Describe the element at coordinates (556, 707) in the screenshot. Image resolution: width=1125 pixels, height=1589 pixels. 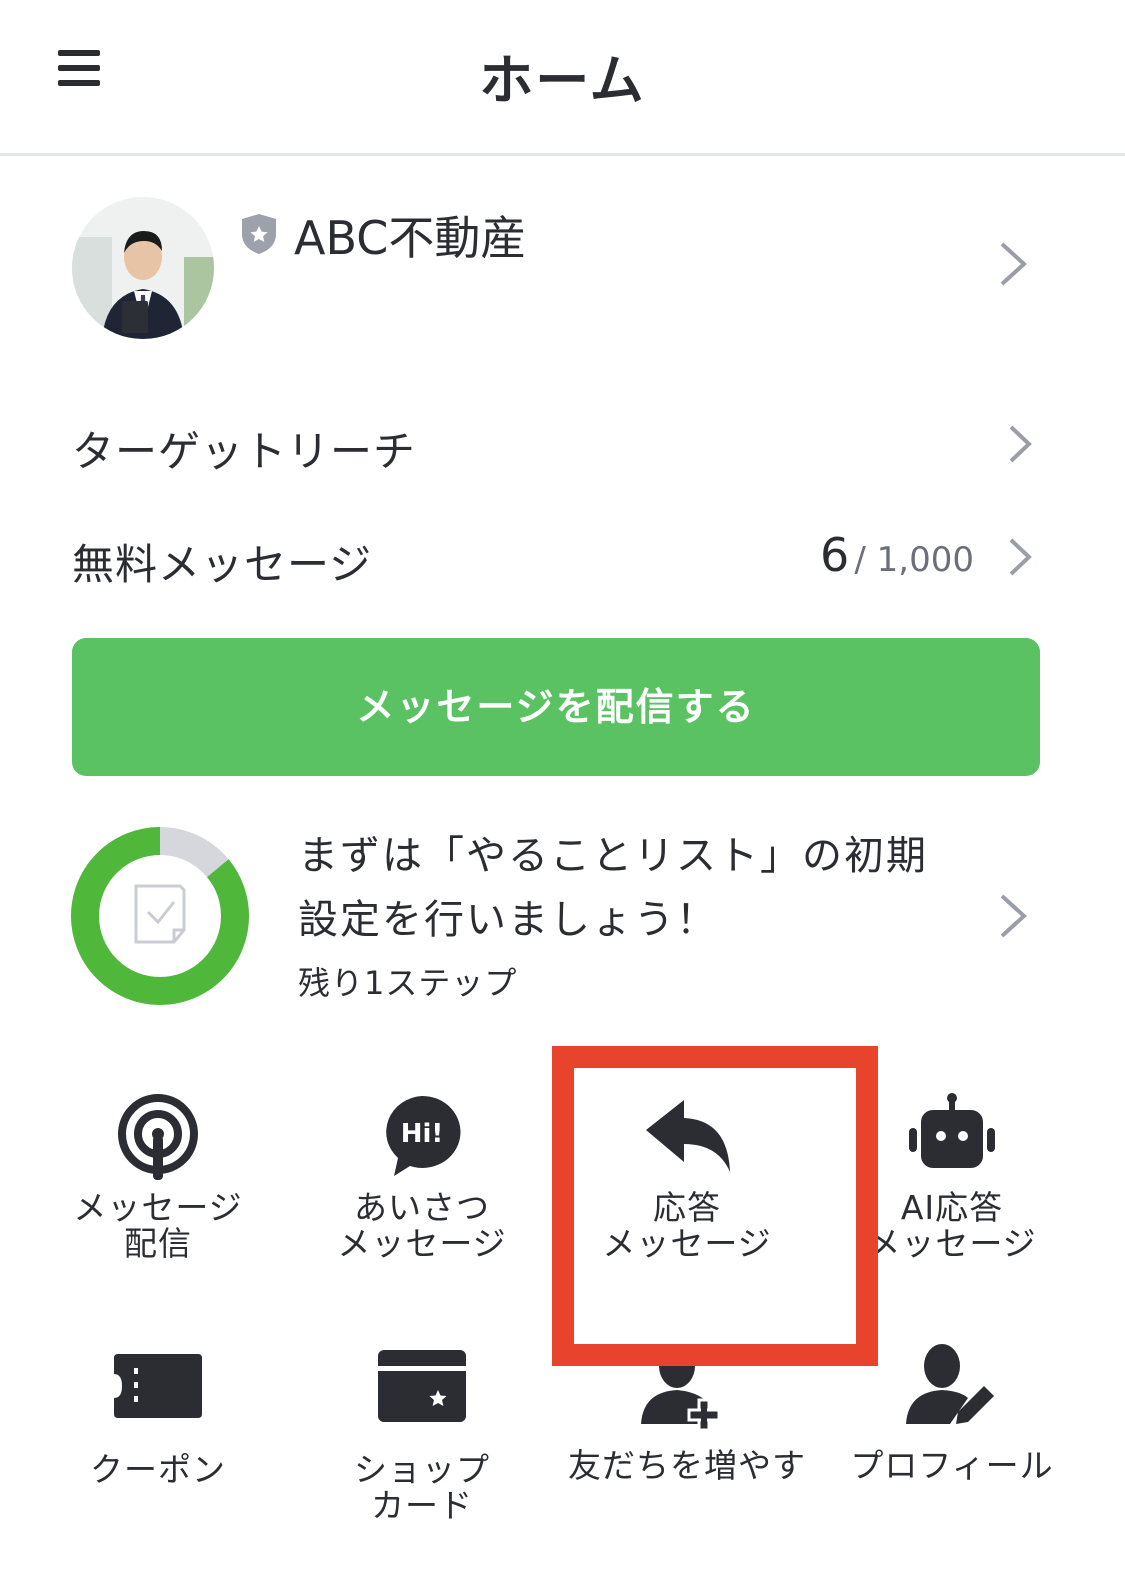
I see `send-message-button: メッセージを配信する` at that location.